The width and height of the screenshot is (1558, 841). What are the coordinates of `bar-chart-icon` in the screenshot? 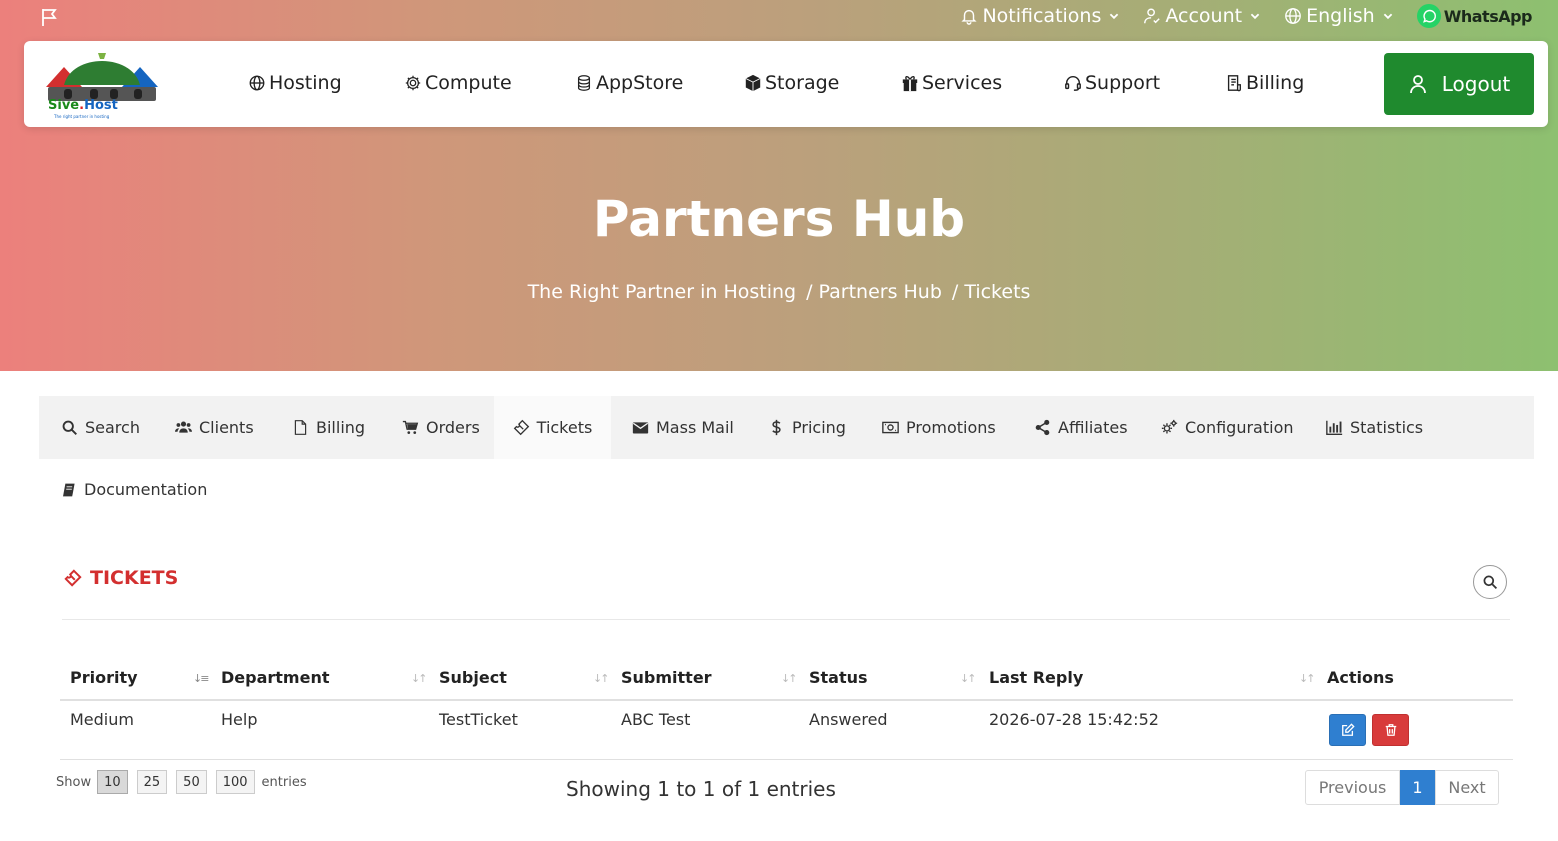 It's located at (1334, 427).